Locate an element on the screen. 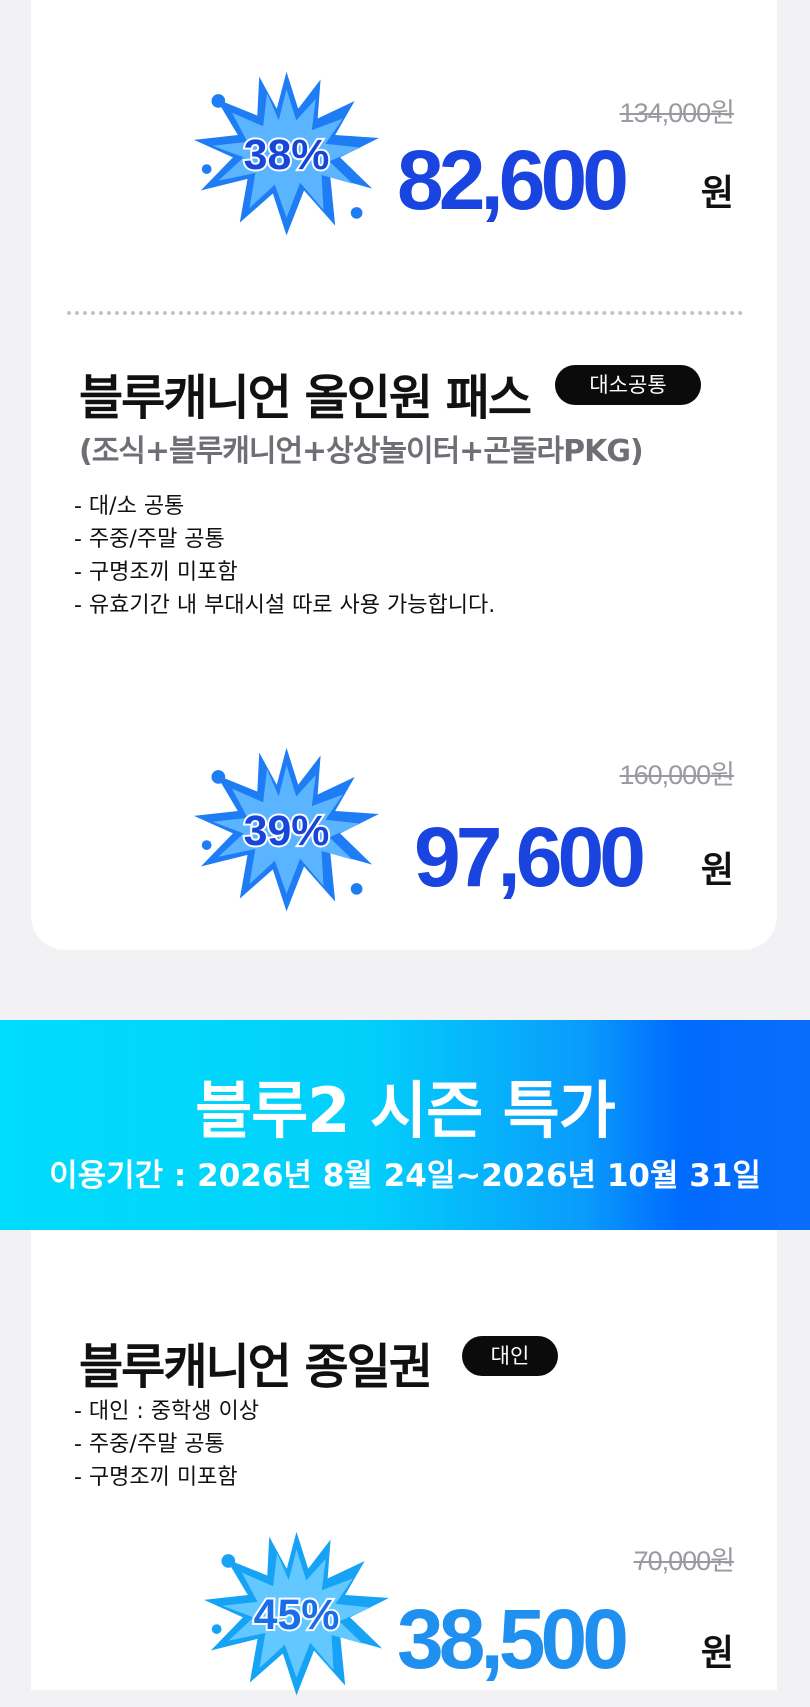  list-item: - 대/소 공통 is located at coordinates (129, 506).